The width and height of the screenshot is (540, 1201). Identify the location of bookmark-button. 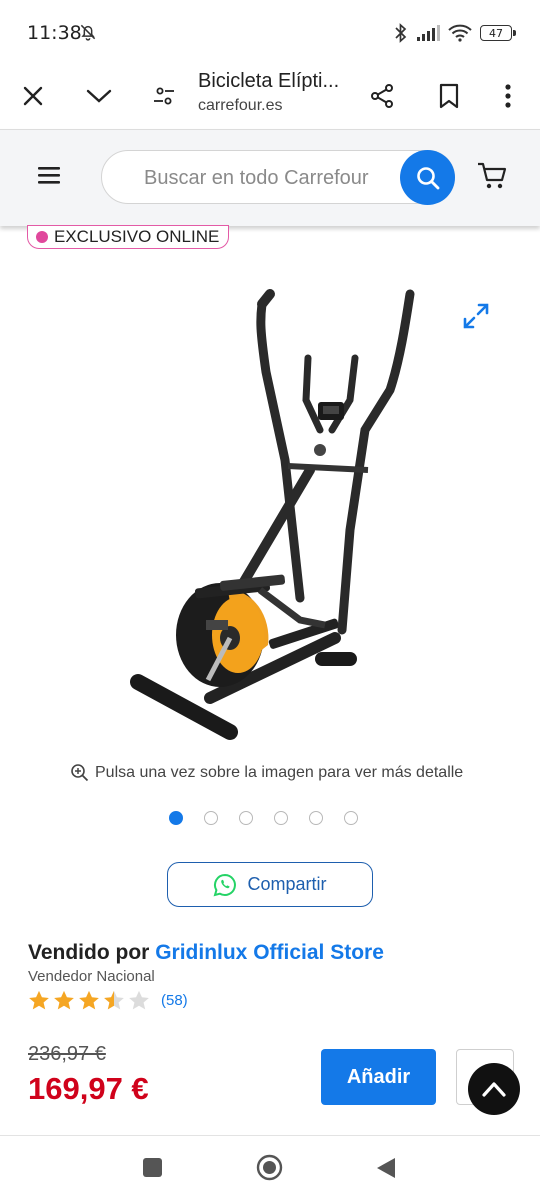
(449, 96).